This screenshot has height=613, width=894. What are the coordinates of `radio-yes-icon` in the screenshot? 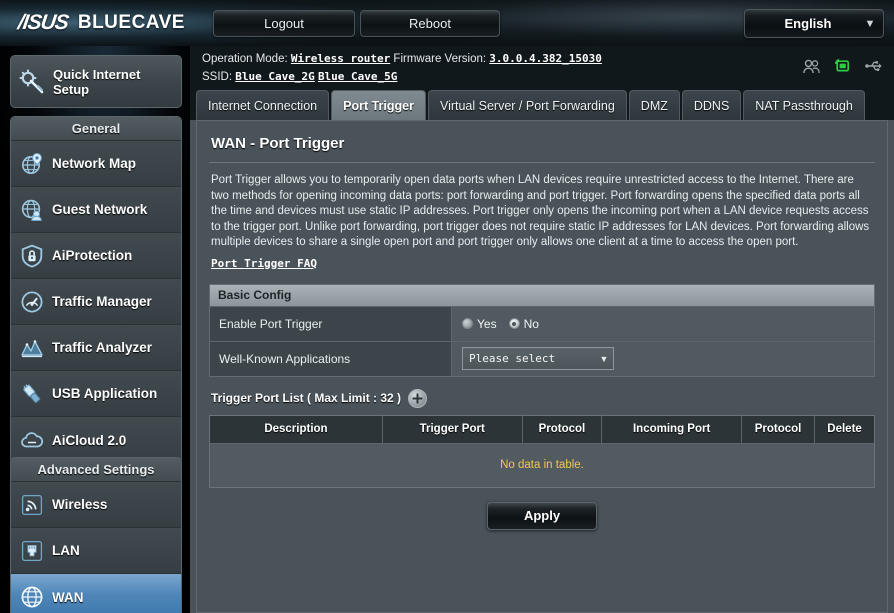 It's located at (467, 323).